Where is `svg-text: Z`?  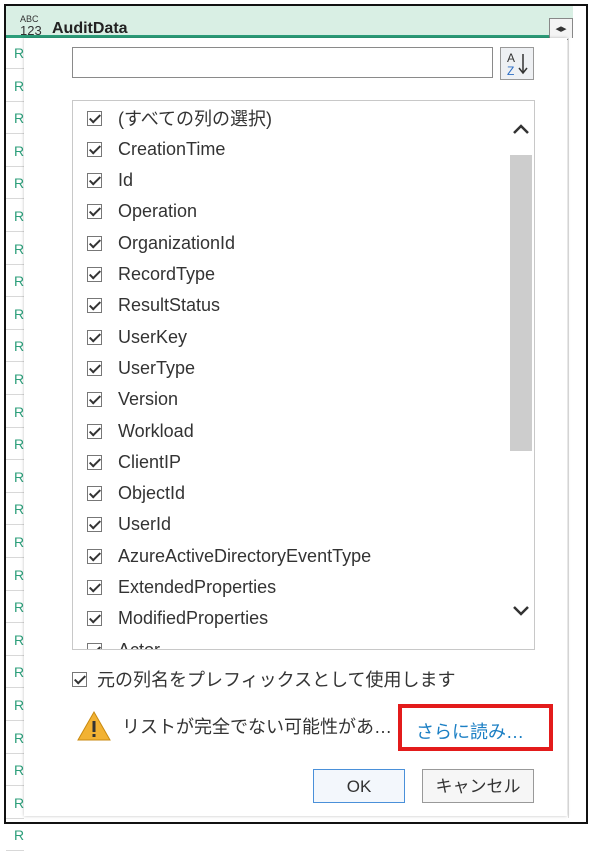
svg-text: Z is located at coordinates (510, 71).